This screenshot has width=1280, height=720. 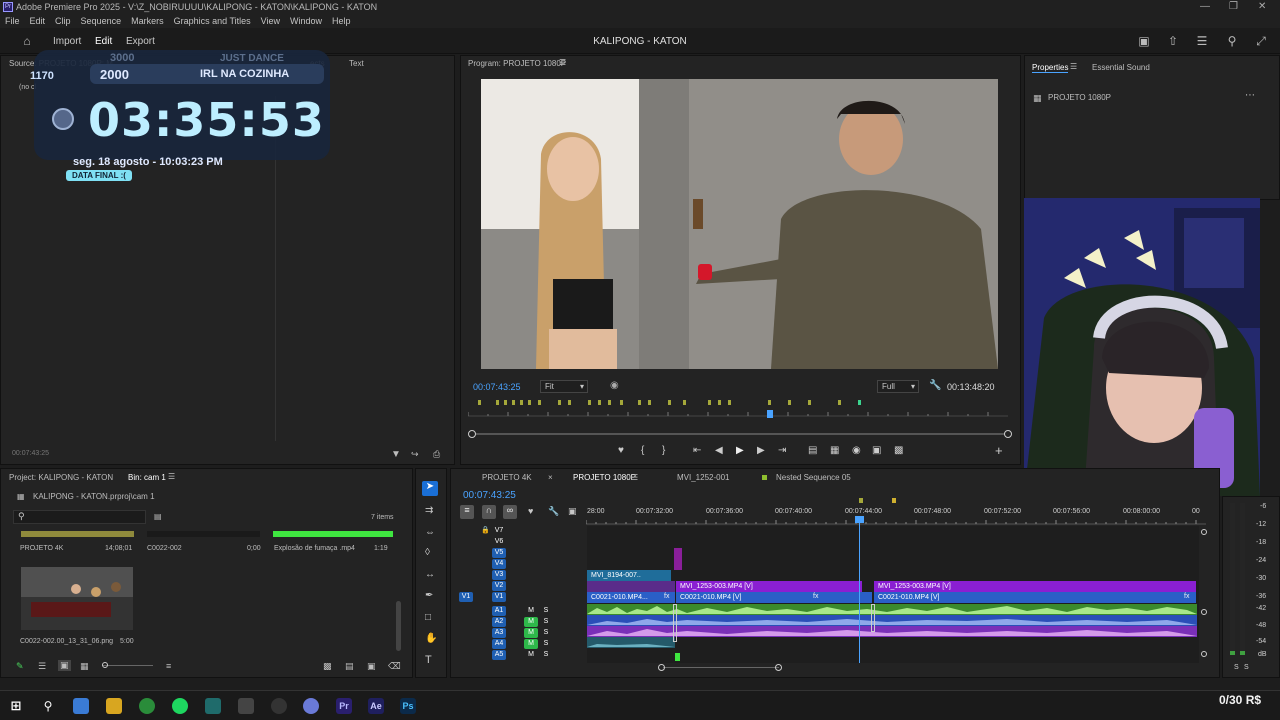 I want to click on restore-icon: ❐, so click(x=1233, y=7).